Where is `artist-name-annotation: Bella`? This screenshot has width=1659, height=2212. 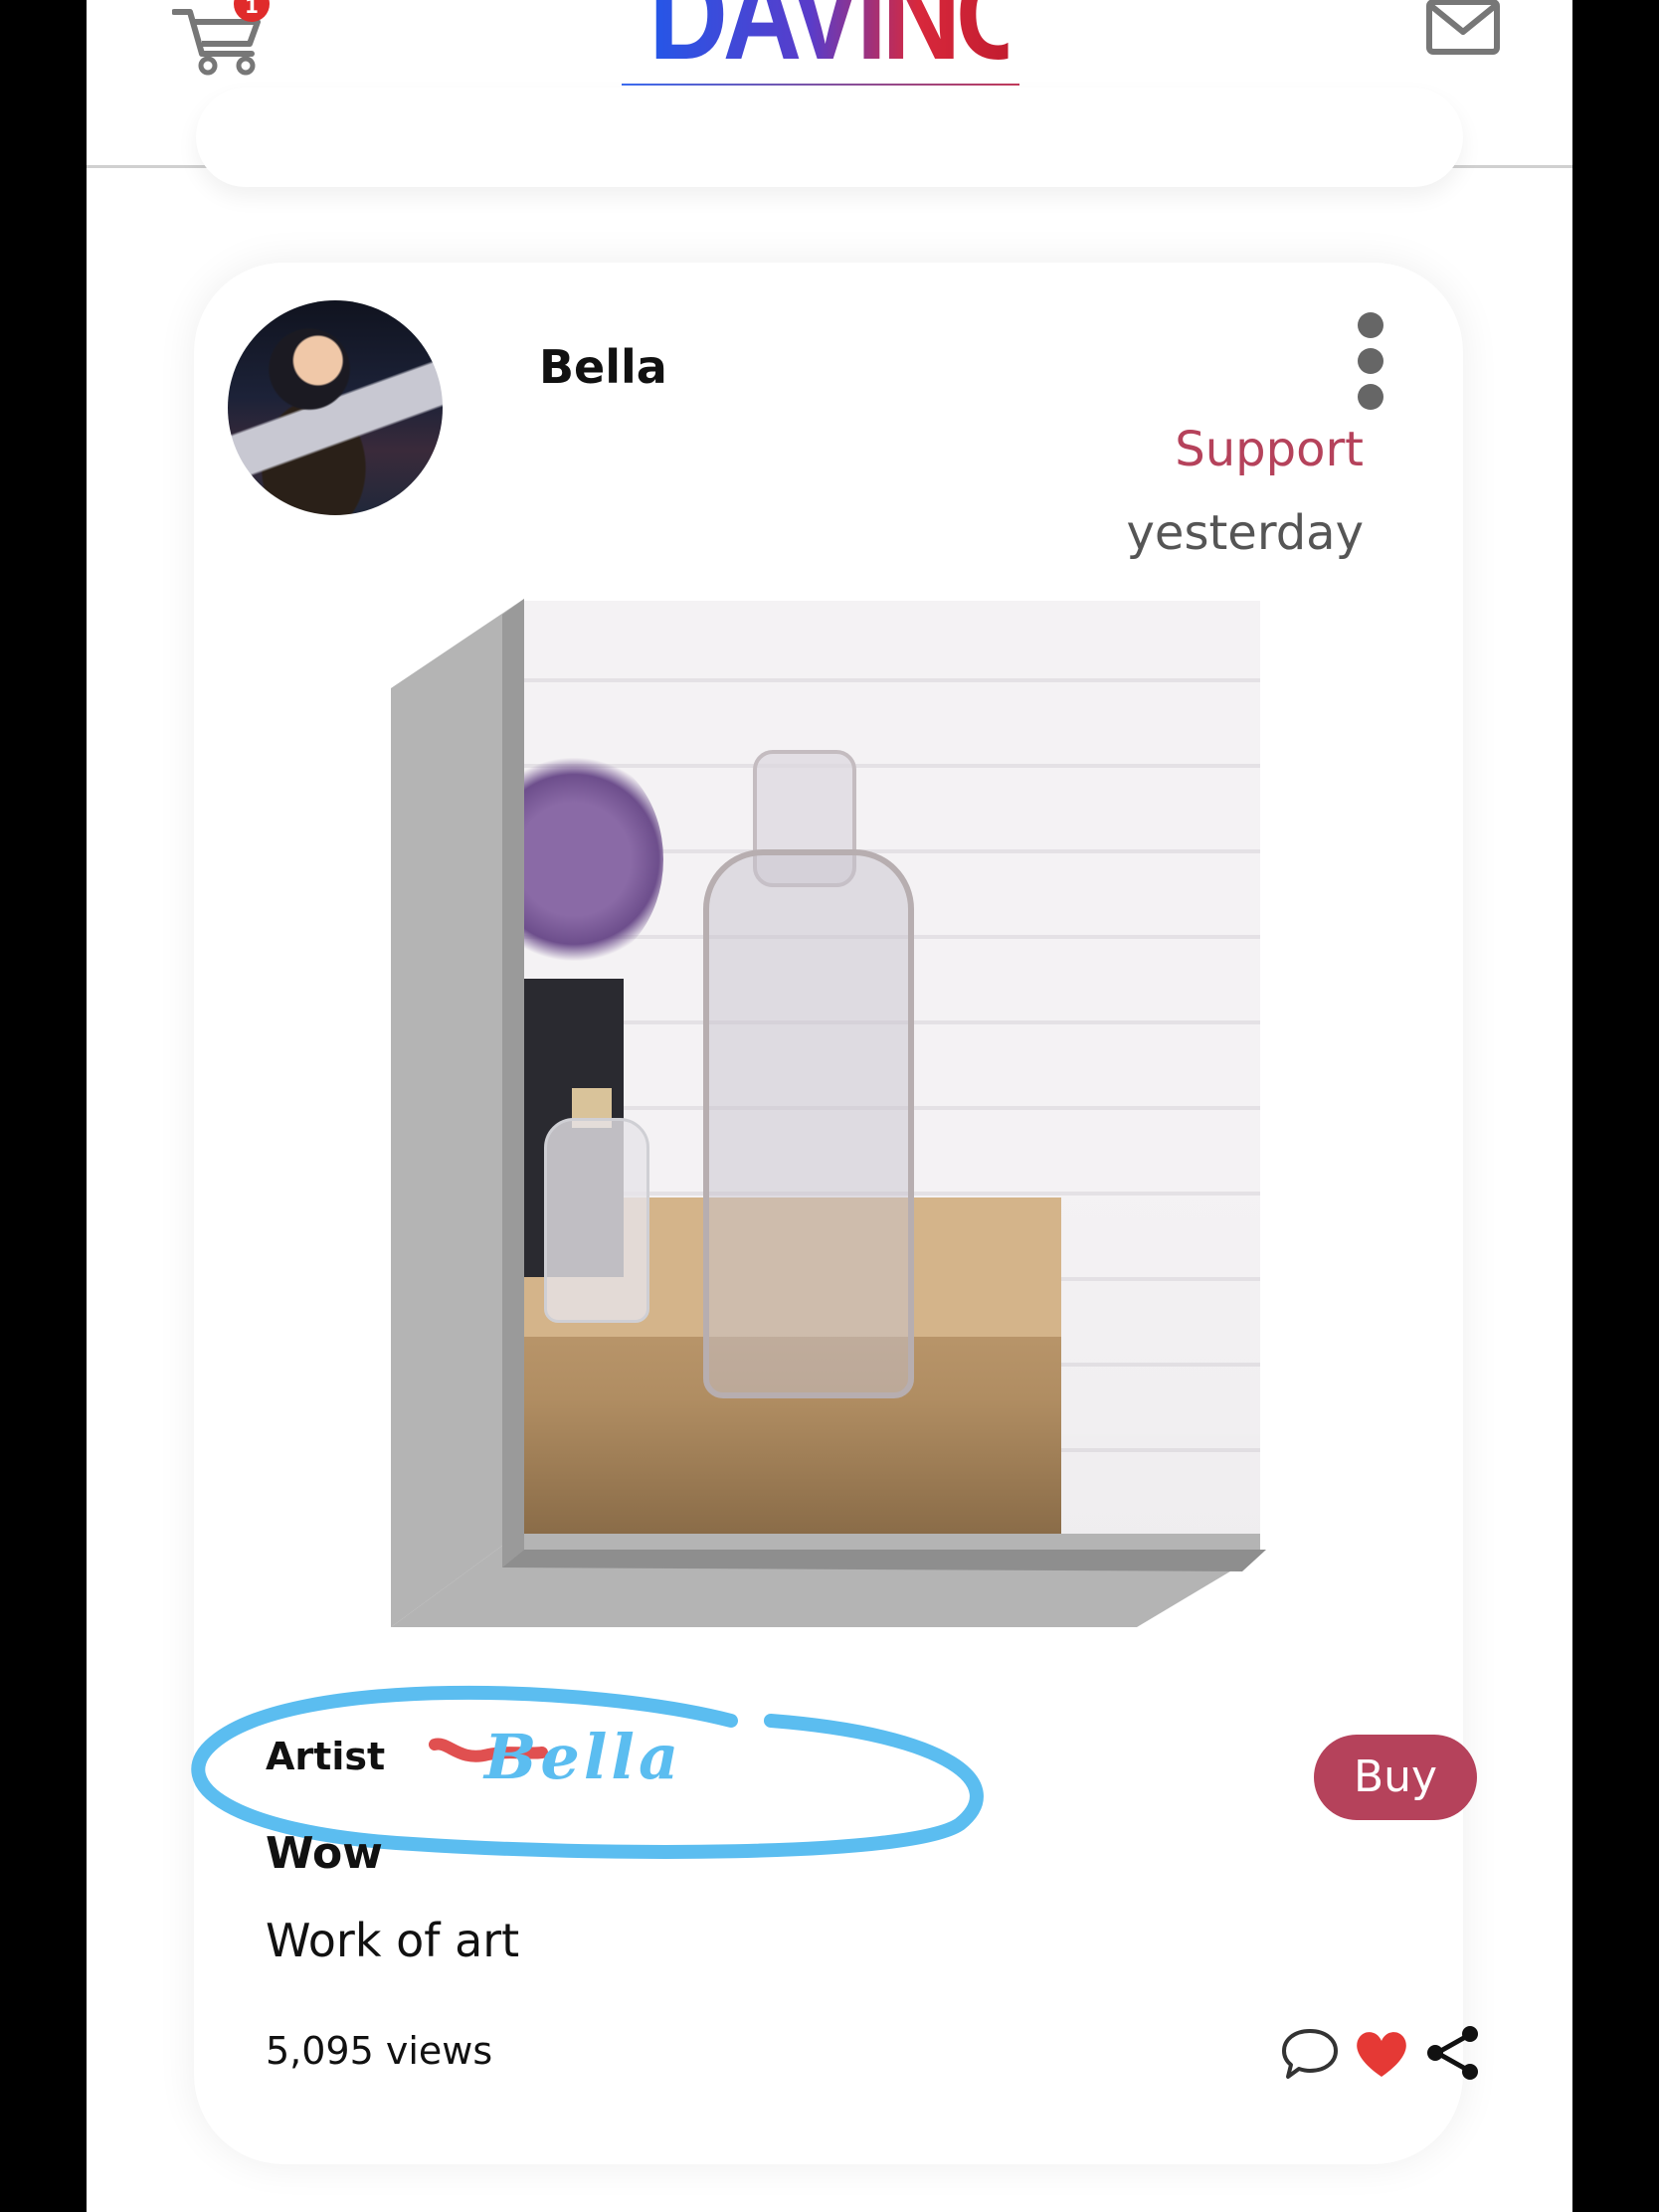
artist-name-annotation: Bella is located at coordinates (583, 1757).